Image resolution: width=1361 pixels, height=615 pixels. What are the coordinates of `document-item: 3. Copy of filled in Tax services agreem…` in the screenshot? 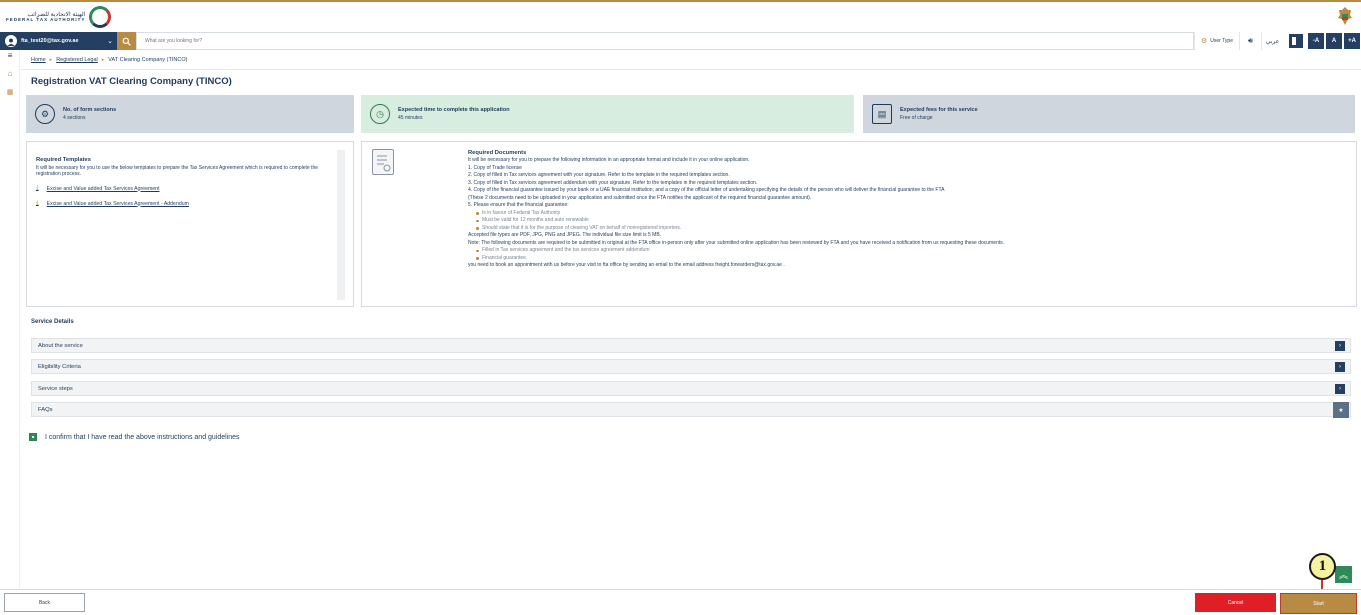 It's located at (613, 182).